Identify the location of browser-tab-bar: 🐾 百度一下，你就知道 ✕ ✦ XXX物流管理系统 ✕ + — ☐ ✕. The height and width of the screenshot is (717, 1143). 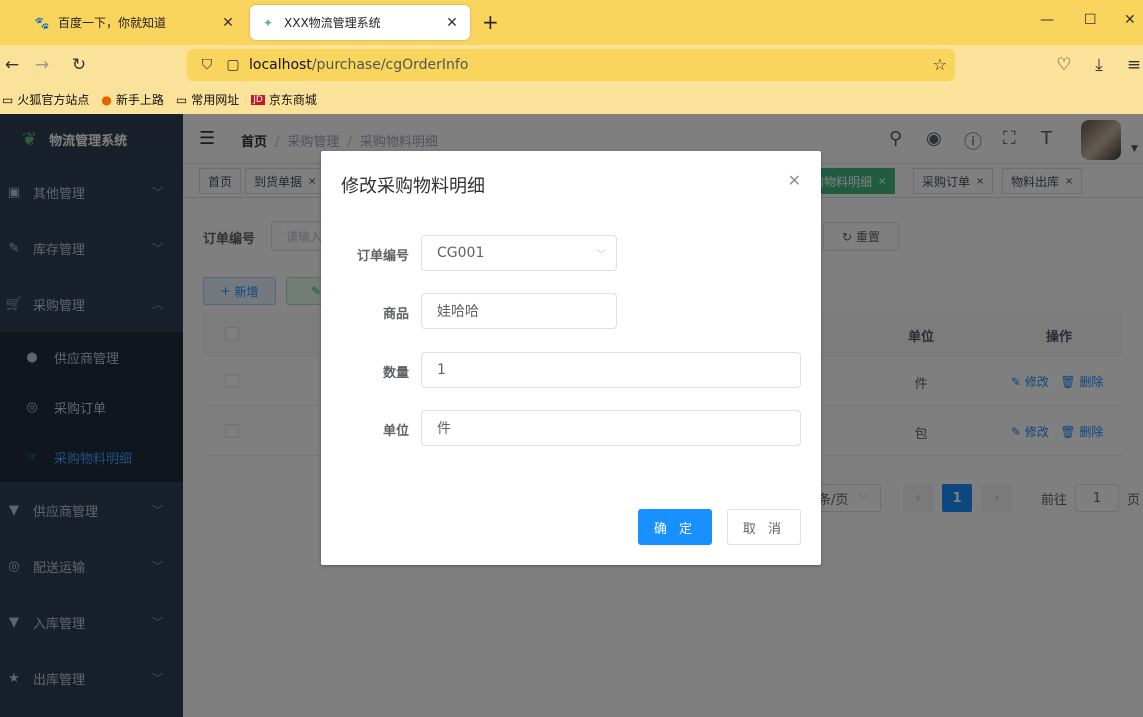
(571, 22).